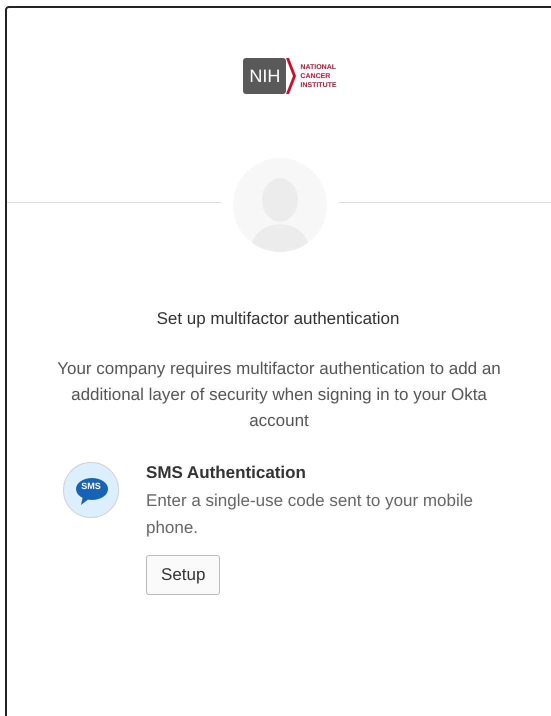  Describe the element at coordinates (183, 574) in the screenshot. I see `setup-button: Setup` at that location.